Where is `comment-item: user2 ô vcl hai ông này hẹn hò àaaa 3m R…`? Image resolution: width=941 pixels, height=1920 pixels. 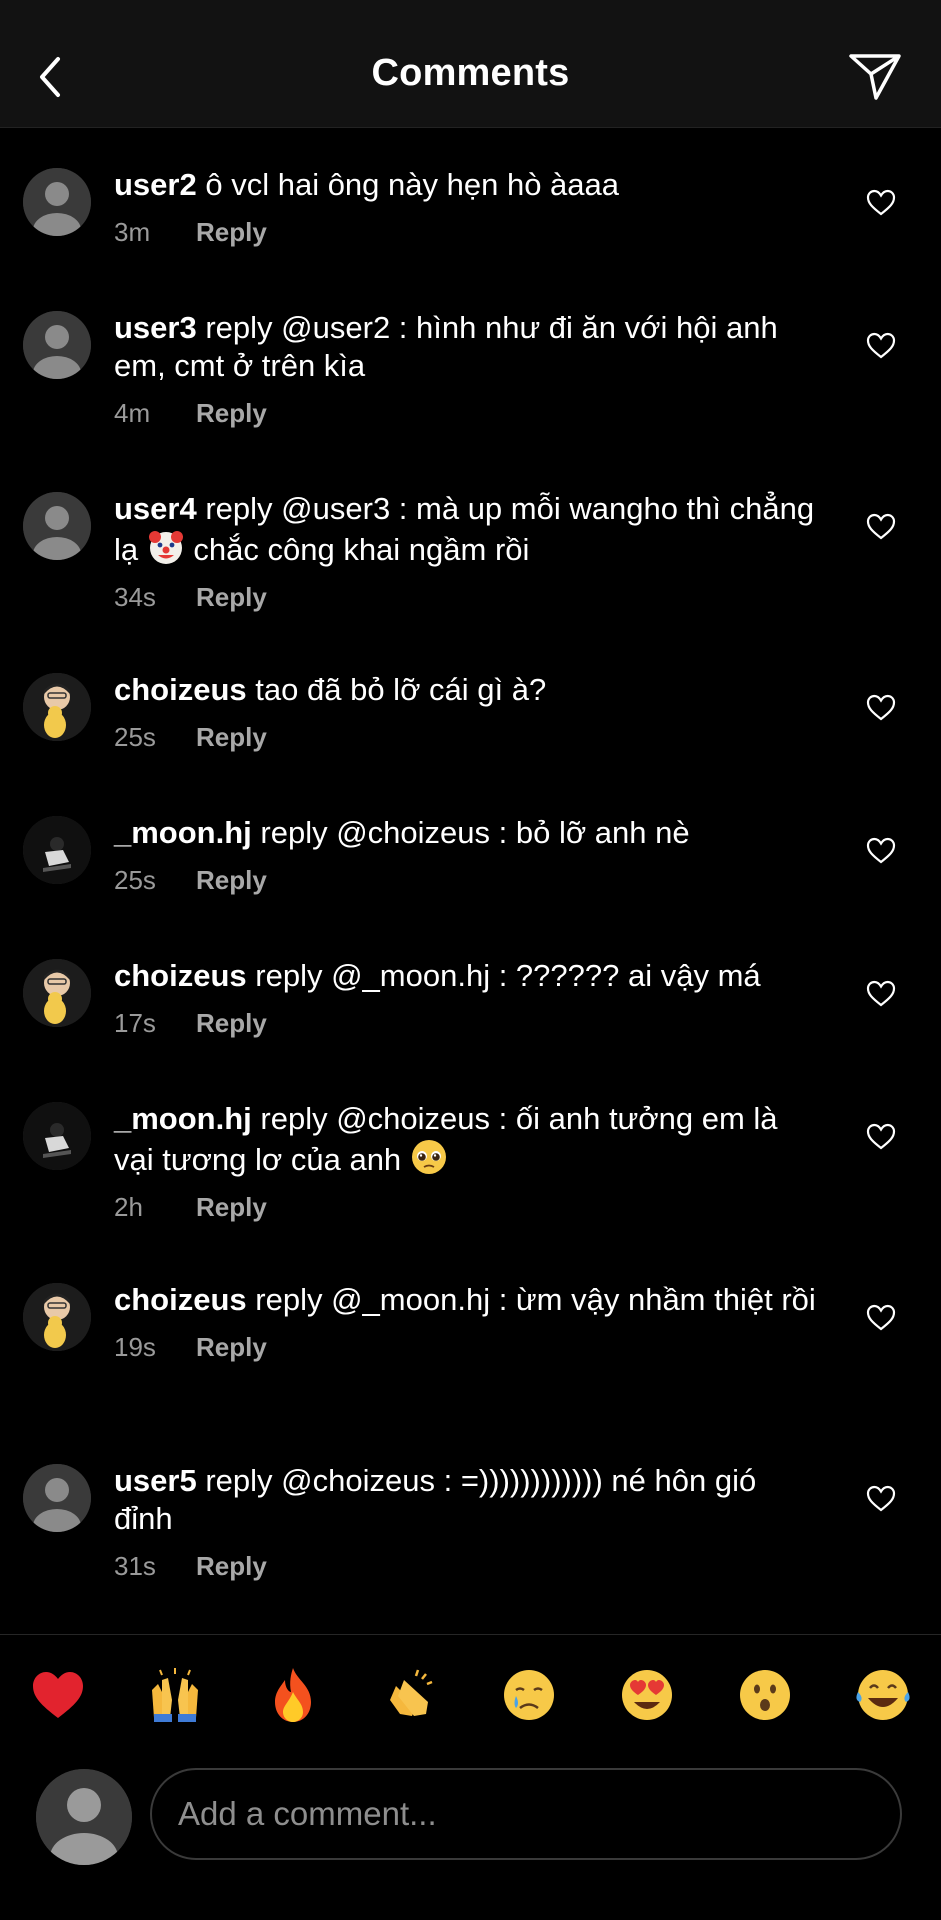
comment-item: user2 ô vcl hai ông này hẹn hò àaaa 3m R… is located at coordinates (470, 199).